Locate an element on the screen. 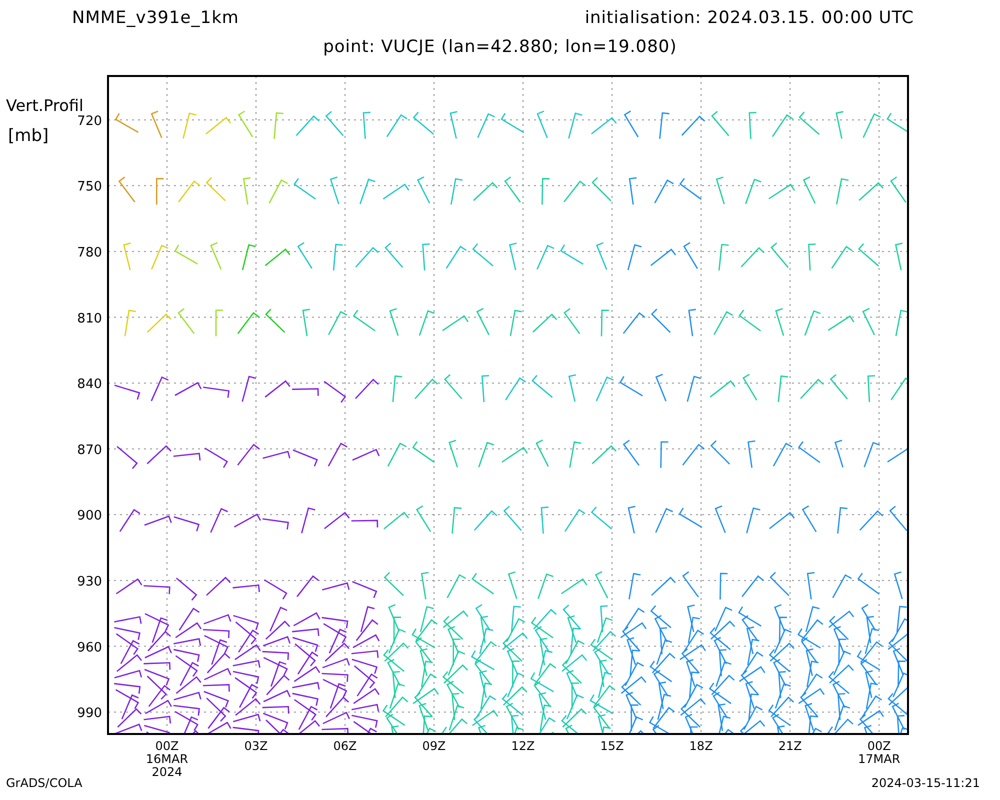 The image size is (1000, 800). x-tick-label: 03Z is located at coordinates (256, 746).